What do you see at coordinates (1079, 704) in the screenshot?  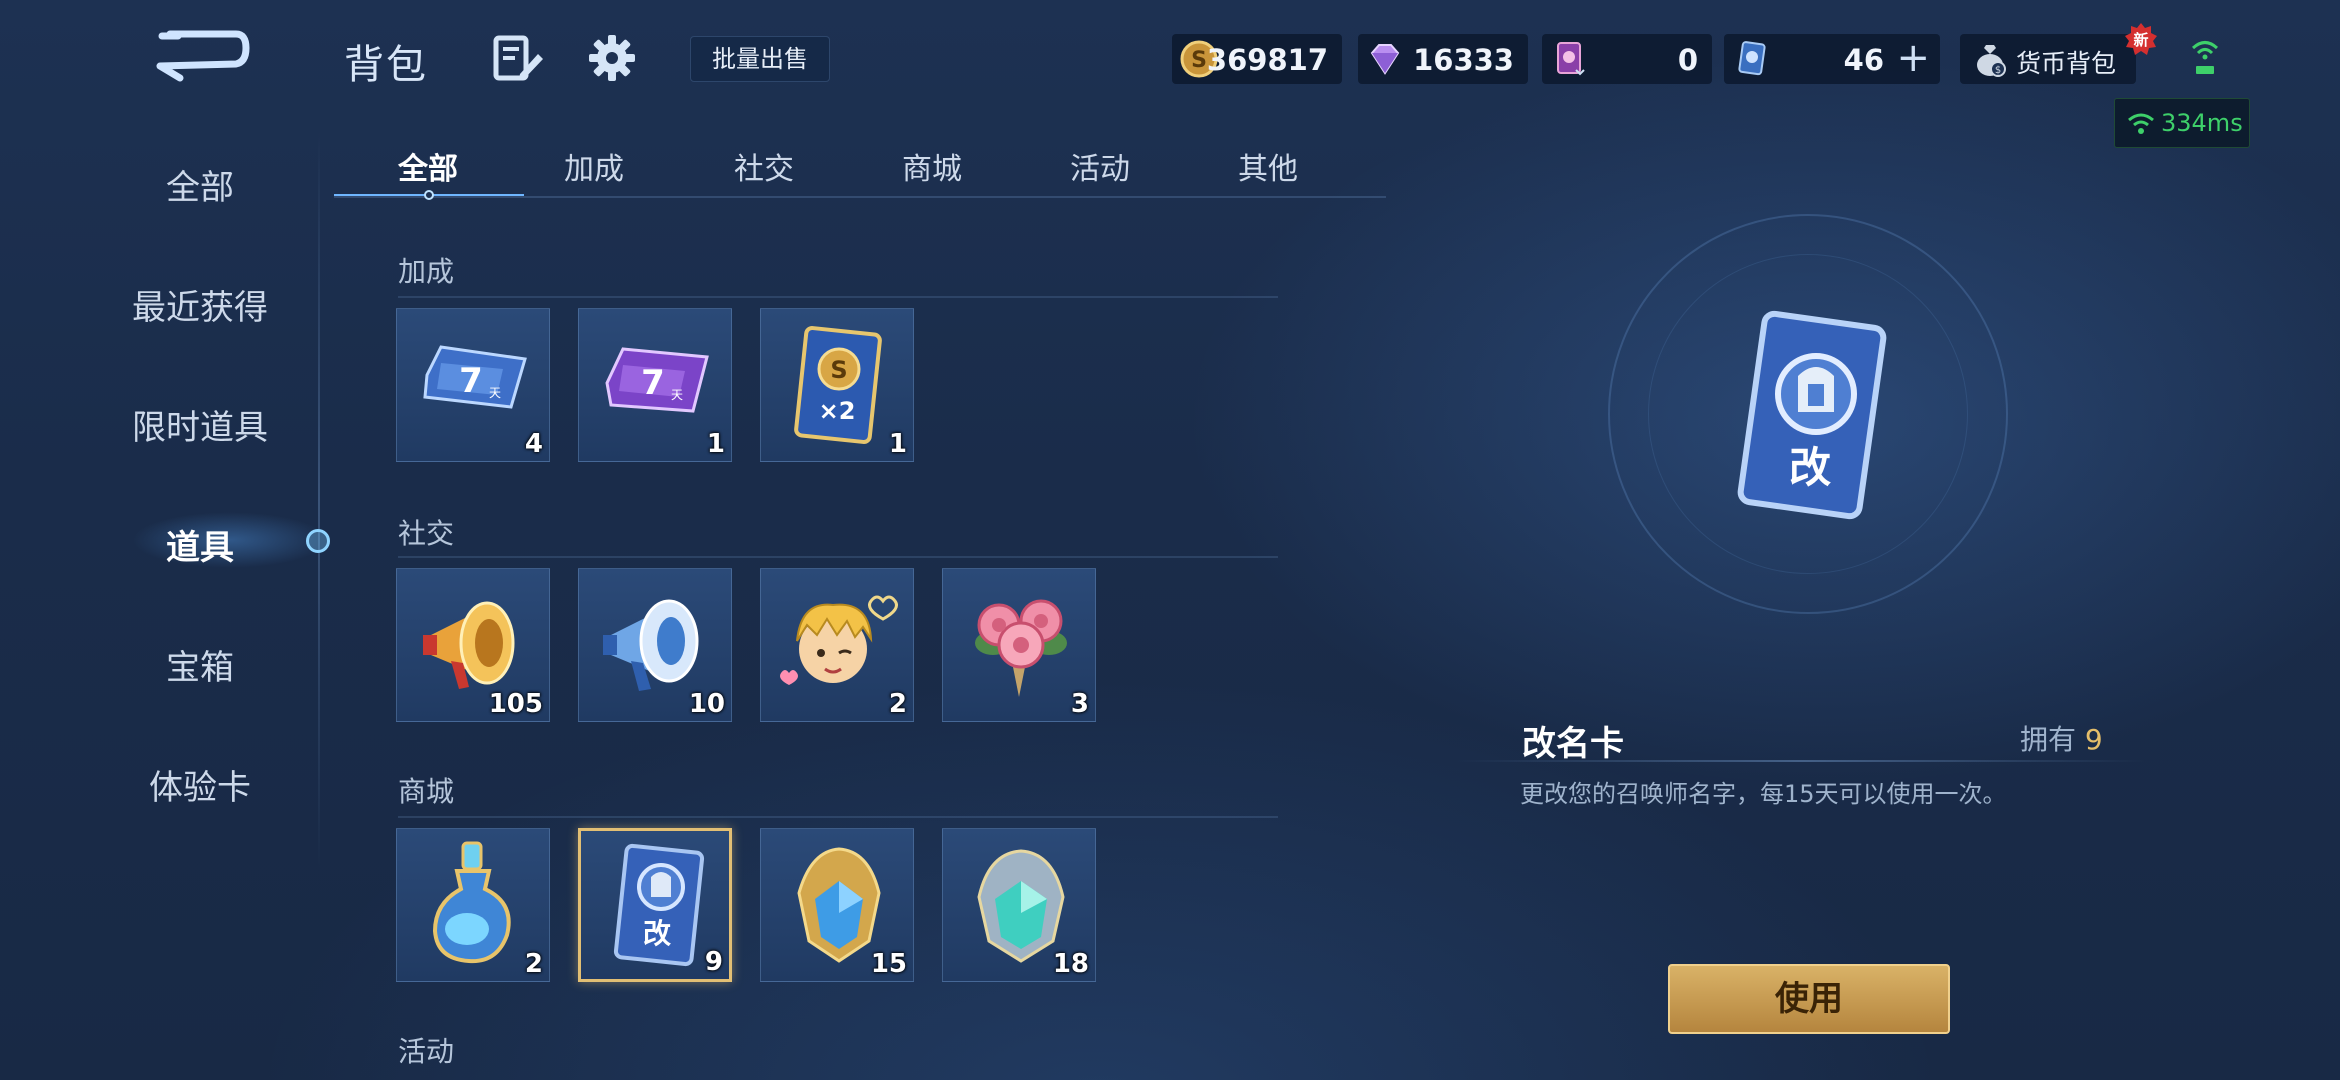 I see `item-count: 3` at bounding box center [1079, 704].